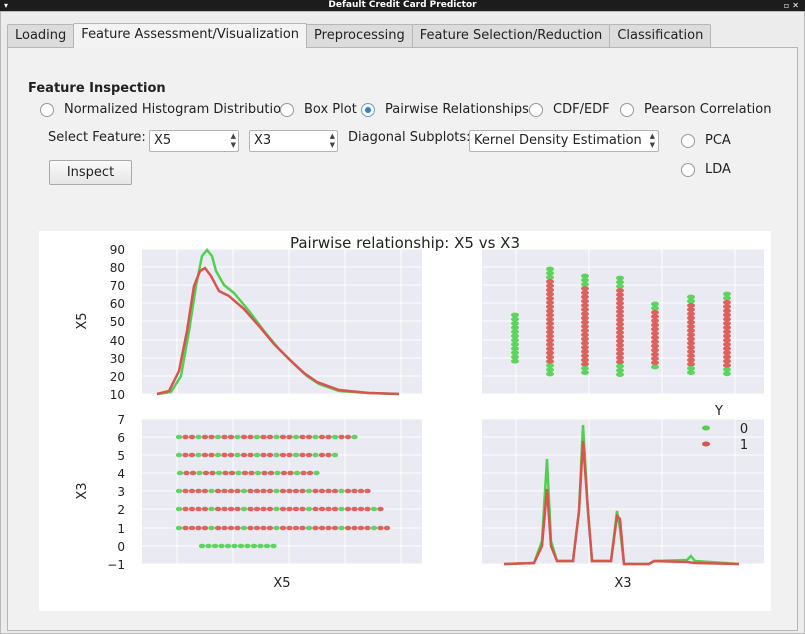 This screenshot has height=634, width=805. Describe the element at coordinates (97, 88) in the screenshot. I see `section-title: Feature Inspection` at that location.